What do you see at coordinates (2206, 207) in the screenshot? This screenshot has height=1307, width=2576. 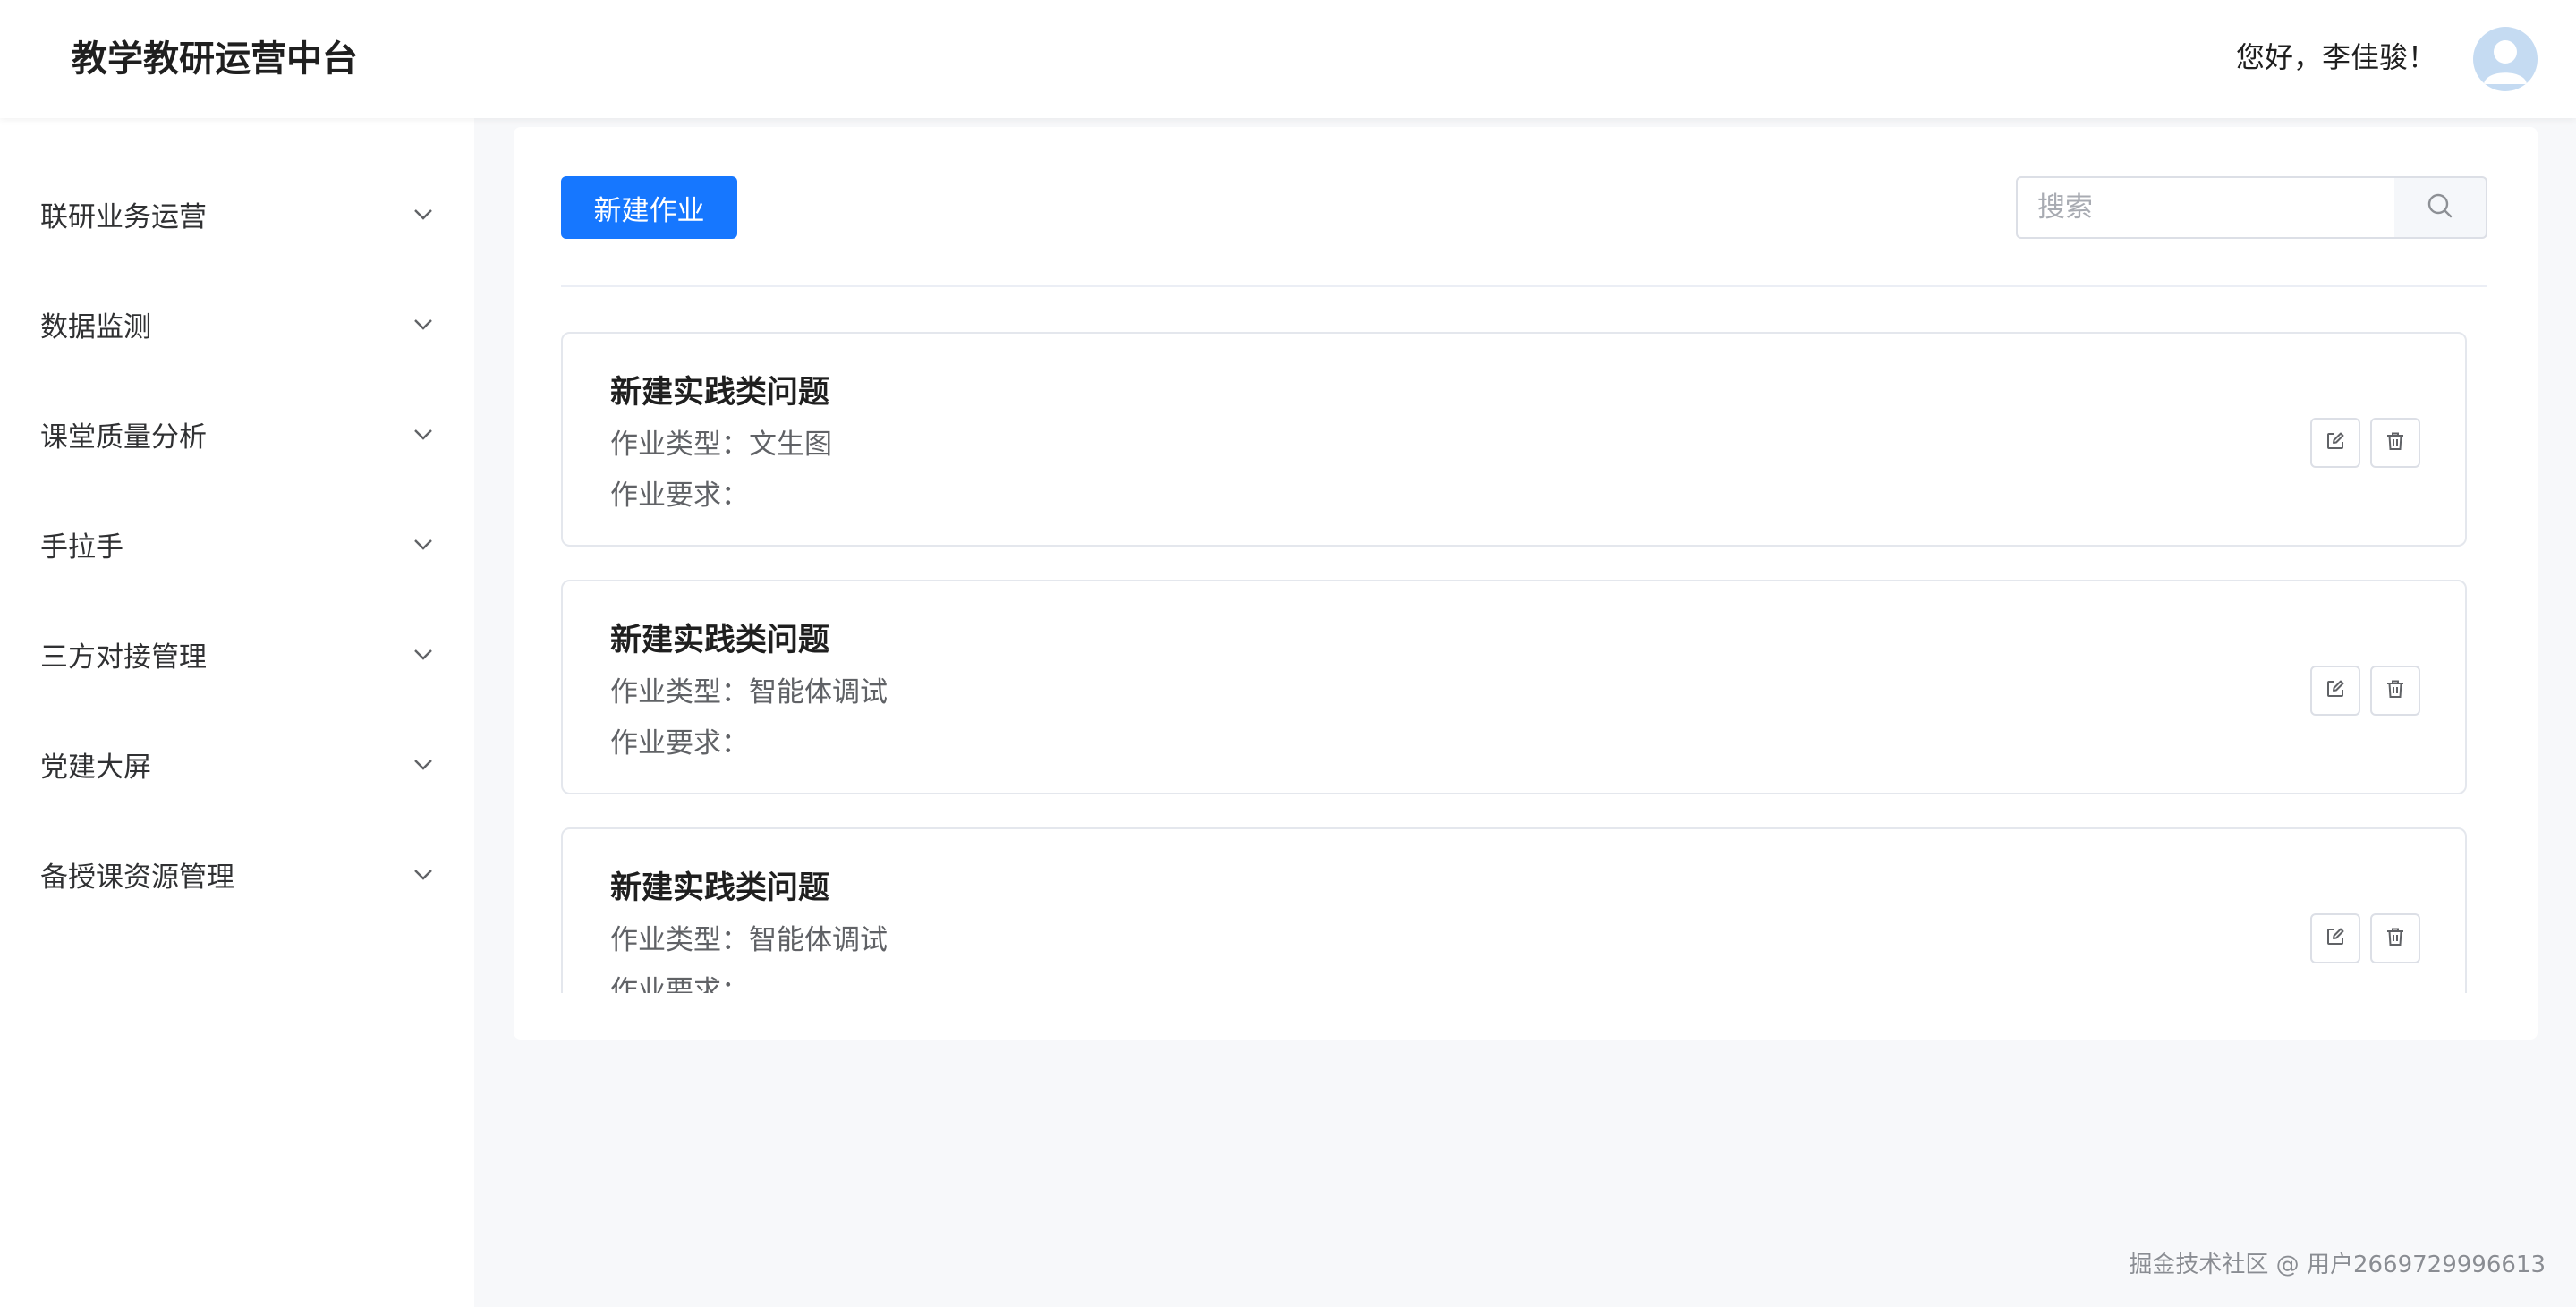 I see `search-input` at bounding box center [2206, 207].